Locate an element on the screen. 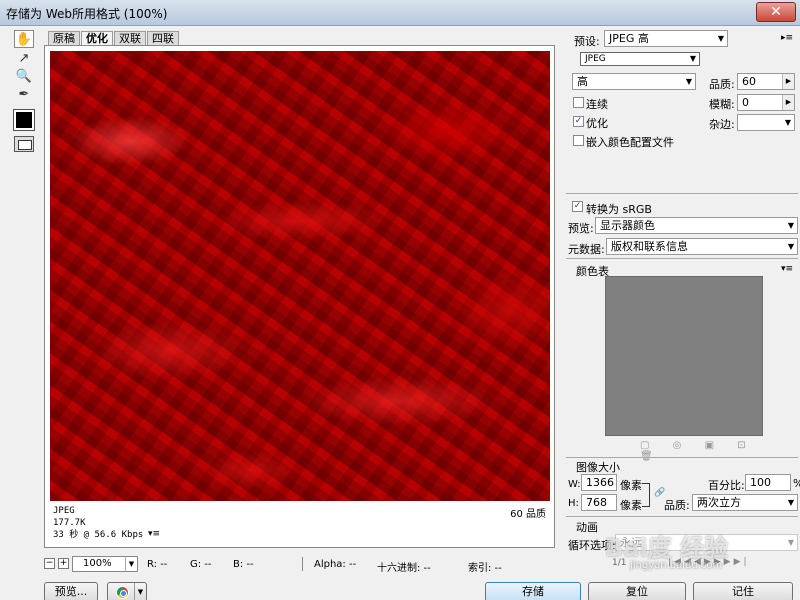  optimized-checkbox: ✓ is located at coordinates (578, 121).